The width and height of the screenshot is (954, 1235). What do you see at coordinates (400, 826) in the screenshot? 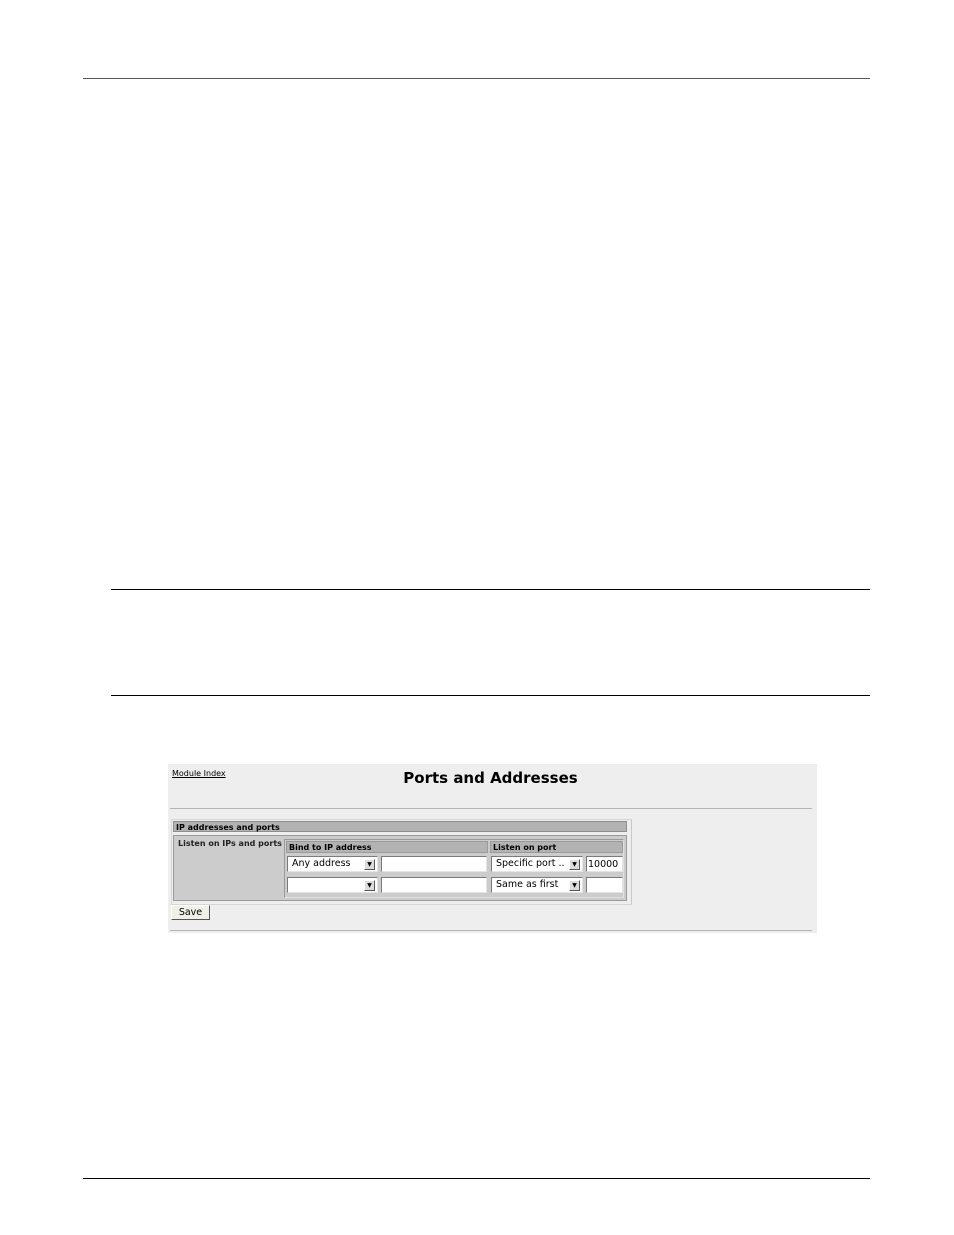
I see `section-header: IP addresses and ports` at bounding box center [400, 826].